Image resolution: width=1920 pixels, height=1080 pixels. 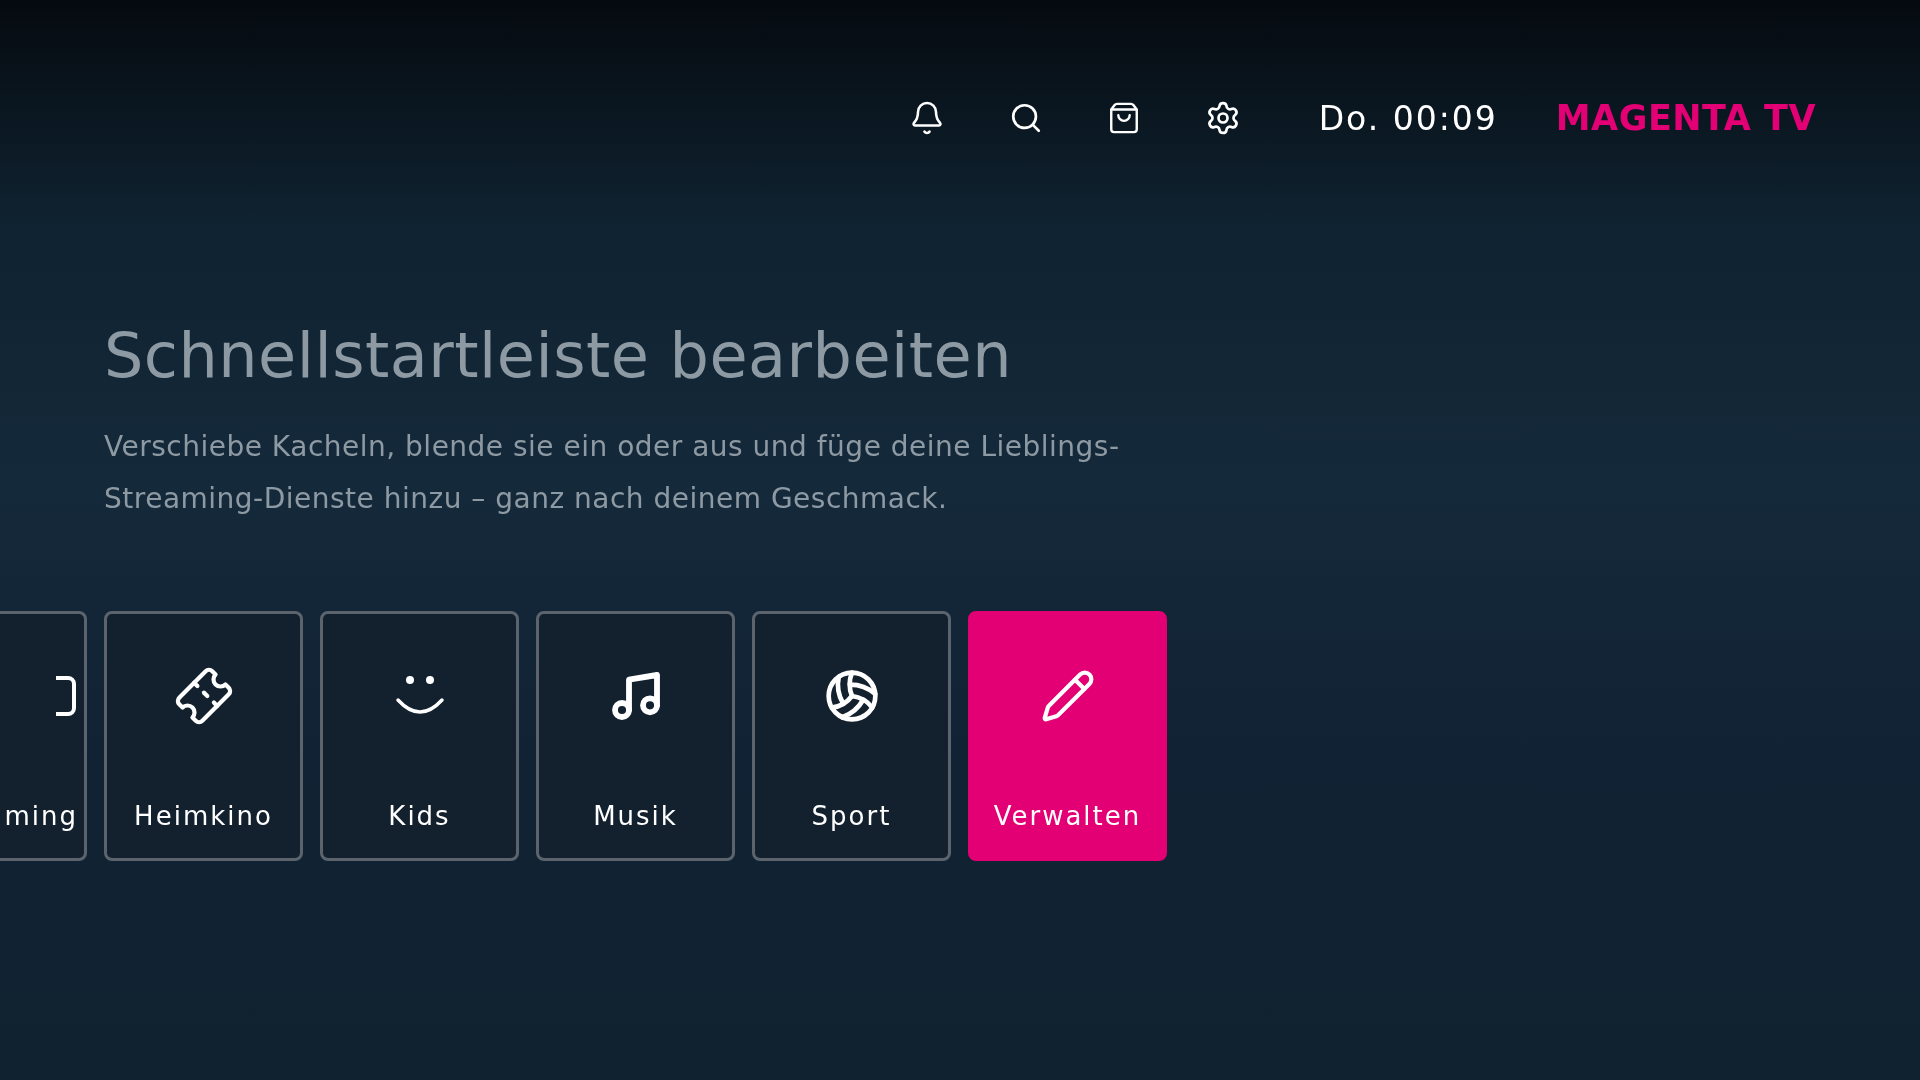 I want to click on quick-start-tile: Sport, so click(x=851, y=735).